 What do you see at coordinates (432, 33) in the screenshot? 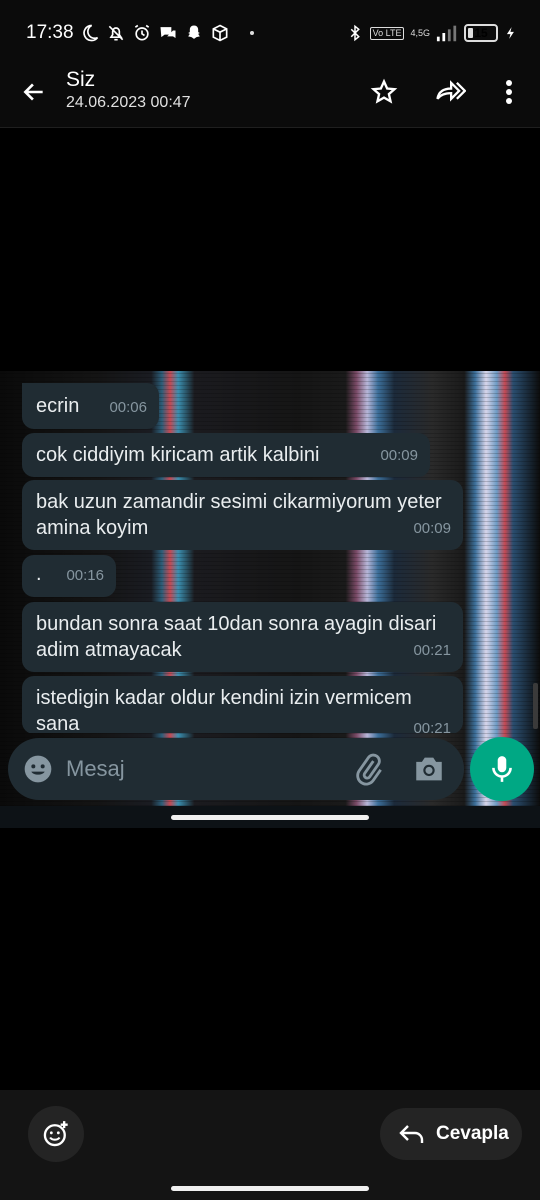
I see `status-icons-right: Vo LTE 4,5G 15` at bounding box center [432, 33].